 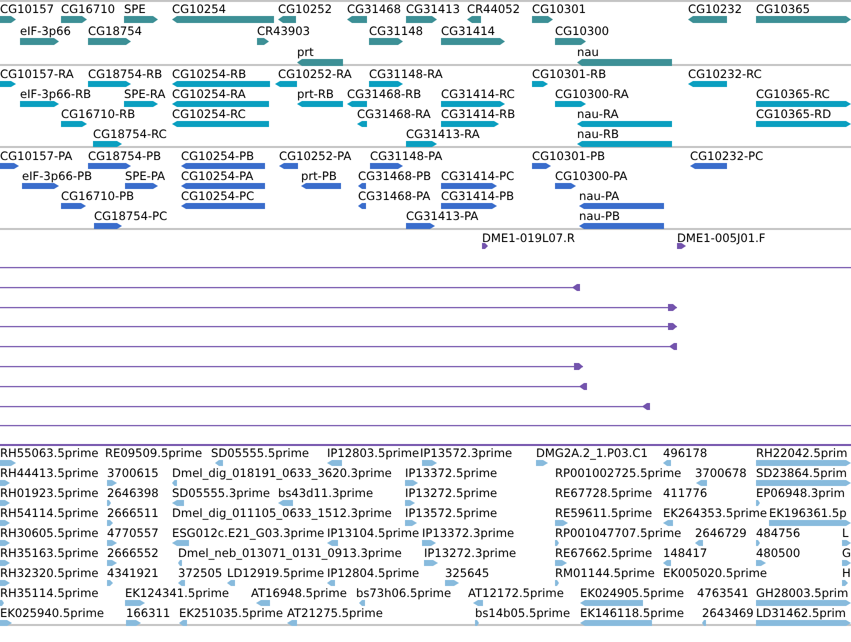 What do you see at coordinates (478, 114) in the screenshot?
I see `feature-label: CG31414-RB` at bounding box center [478, 114].